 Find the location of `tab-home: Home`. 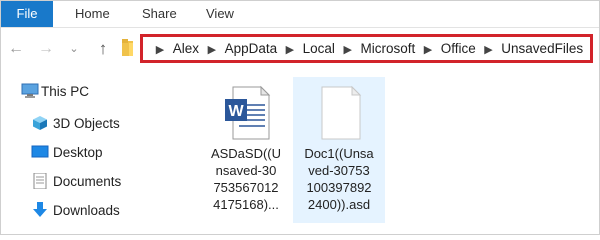

tab-home: Home is located at coordinates (92, 14).